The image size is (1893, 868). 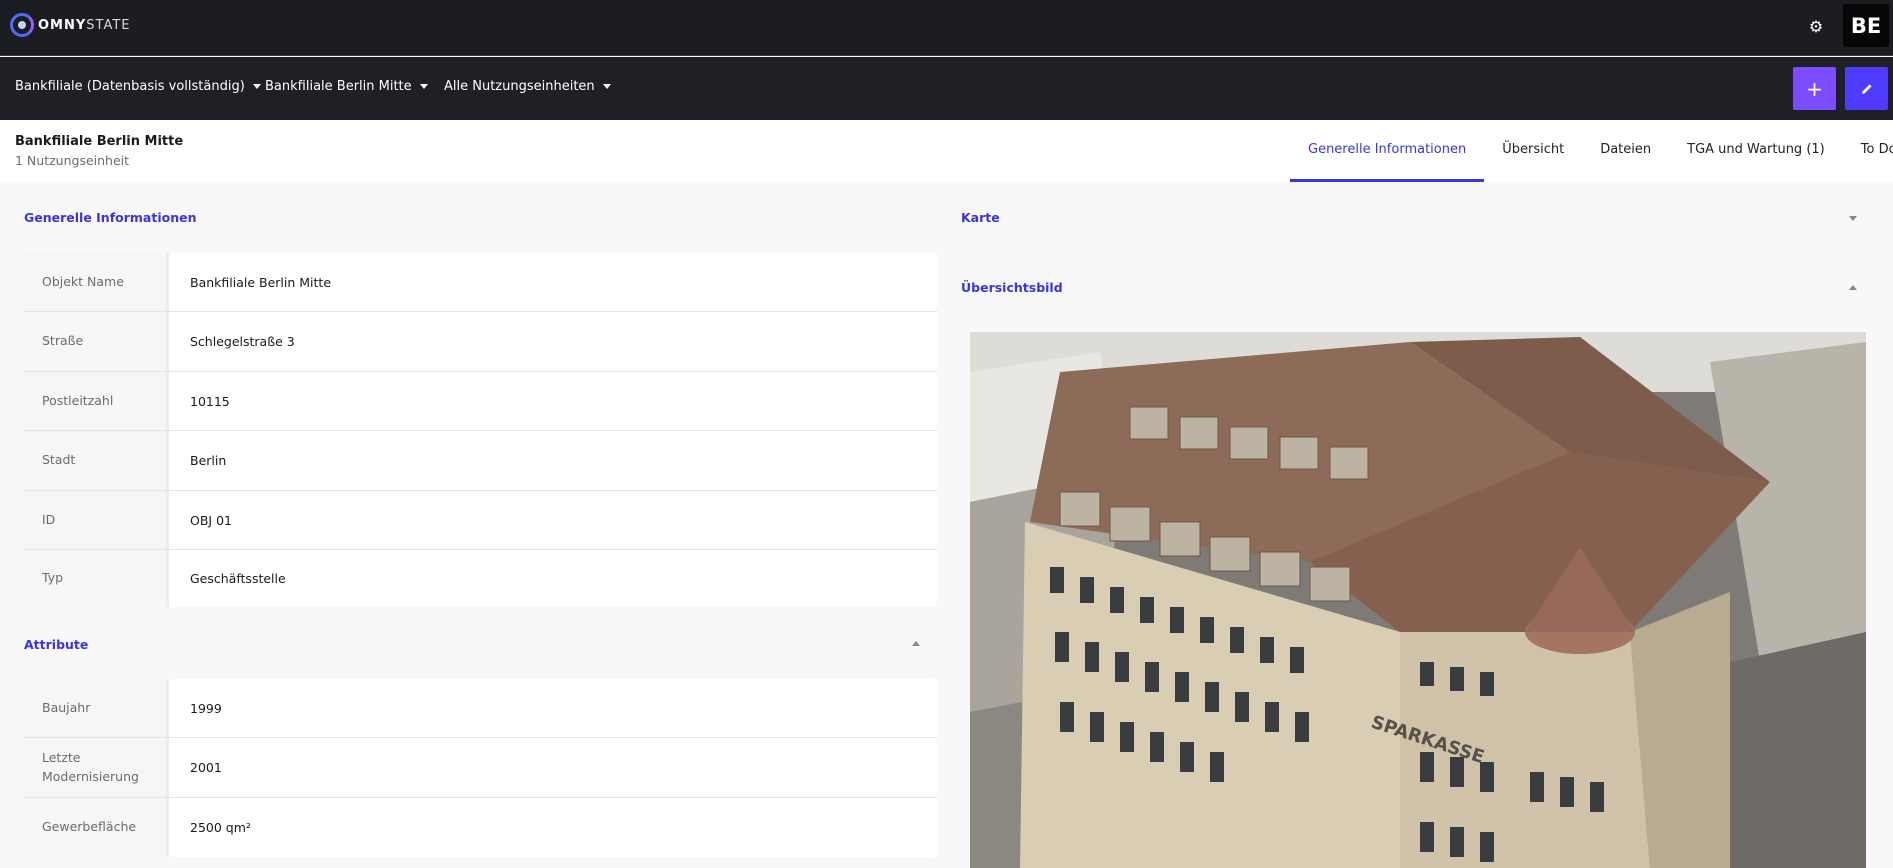 I want to click on portfolio-dropdown: Bankfiliale (Datenbasis vollständig), so click(x=138, y=86).